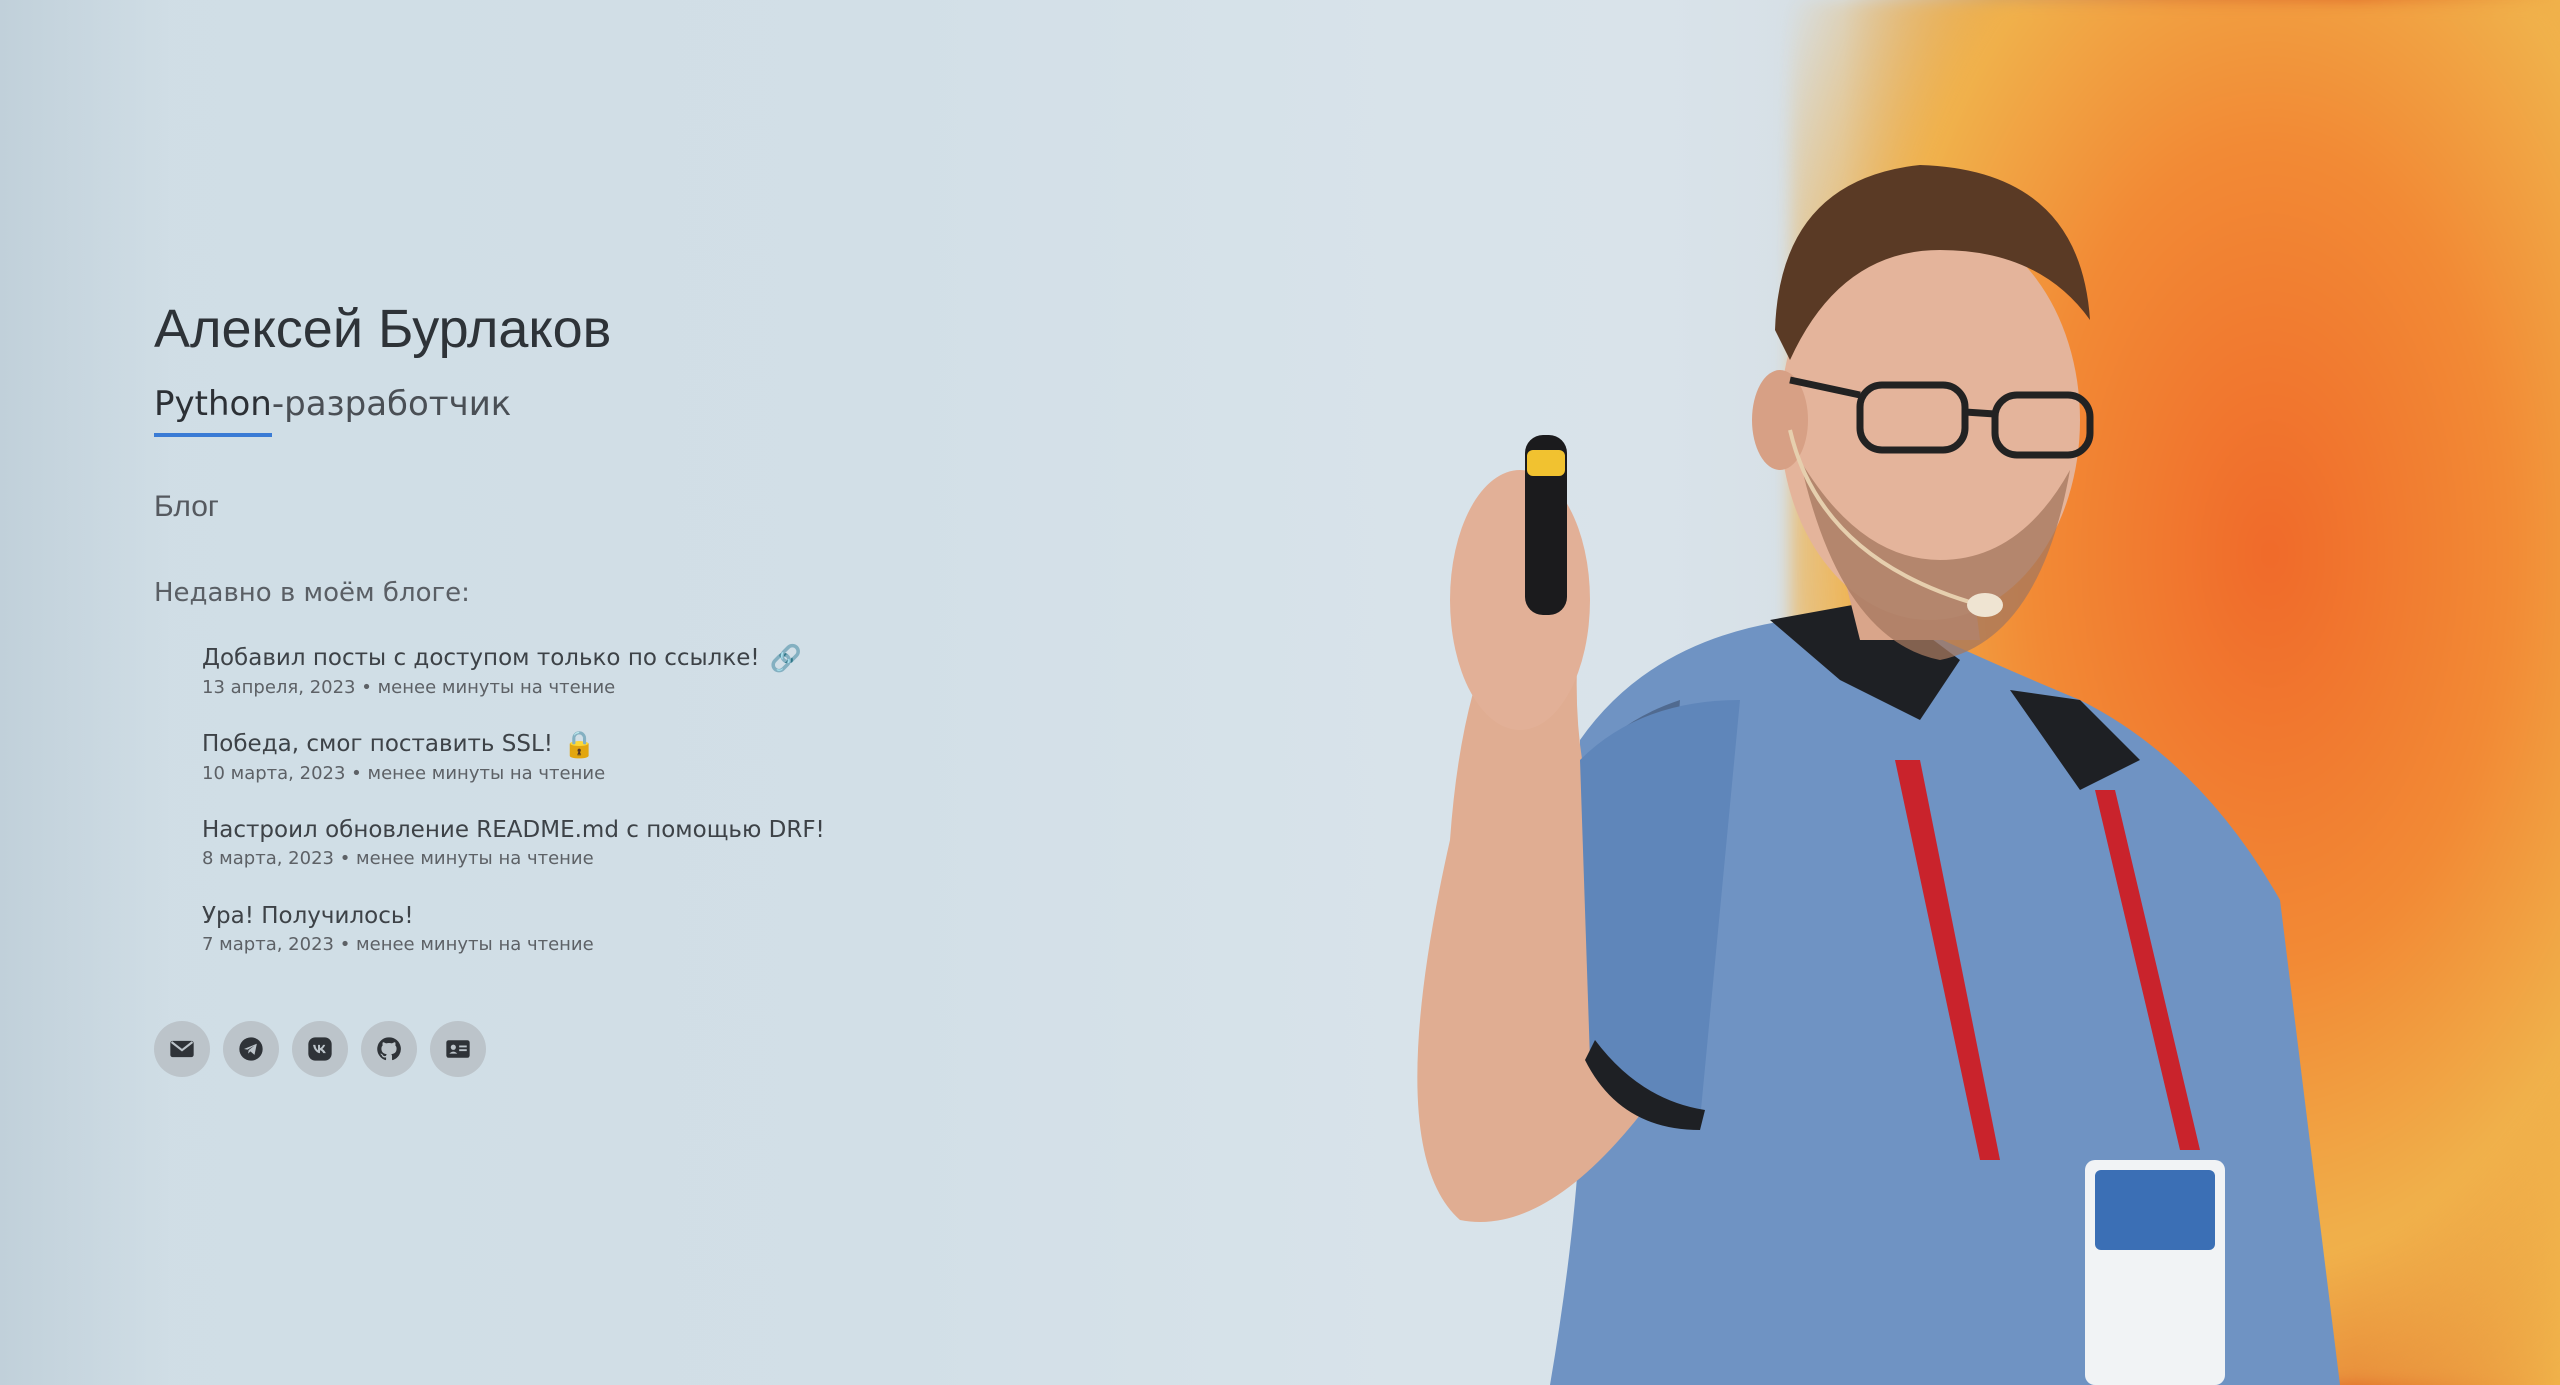  What do you see at coordinates (383, 329) in the screenshot?
I see `author-name: Алексей Бурлаков` at bounding box center [383, 329].